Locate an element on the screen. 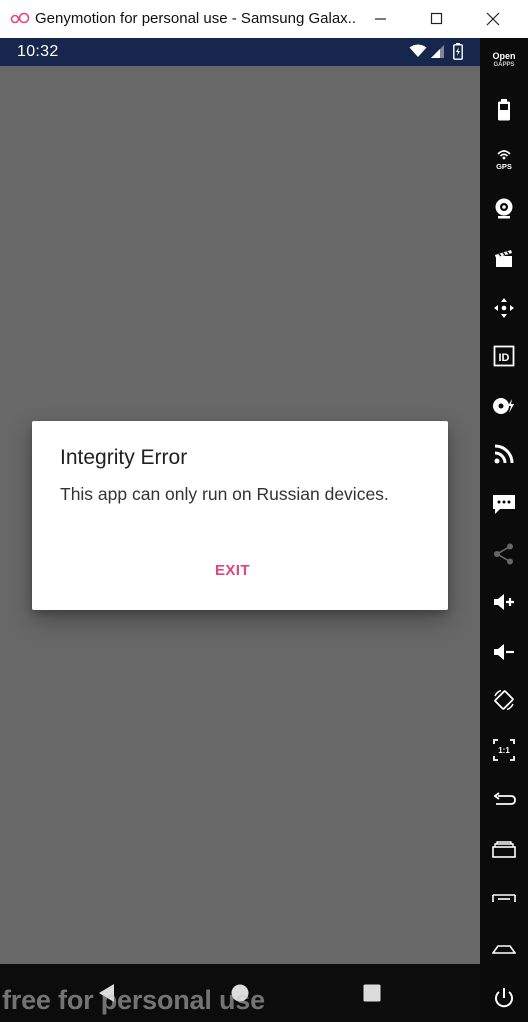  recent-apps-icon is located at coordinates (372, 993).